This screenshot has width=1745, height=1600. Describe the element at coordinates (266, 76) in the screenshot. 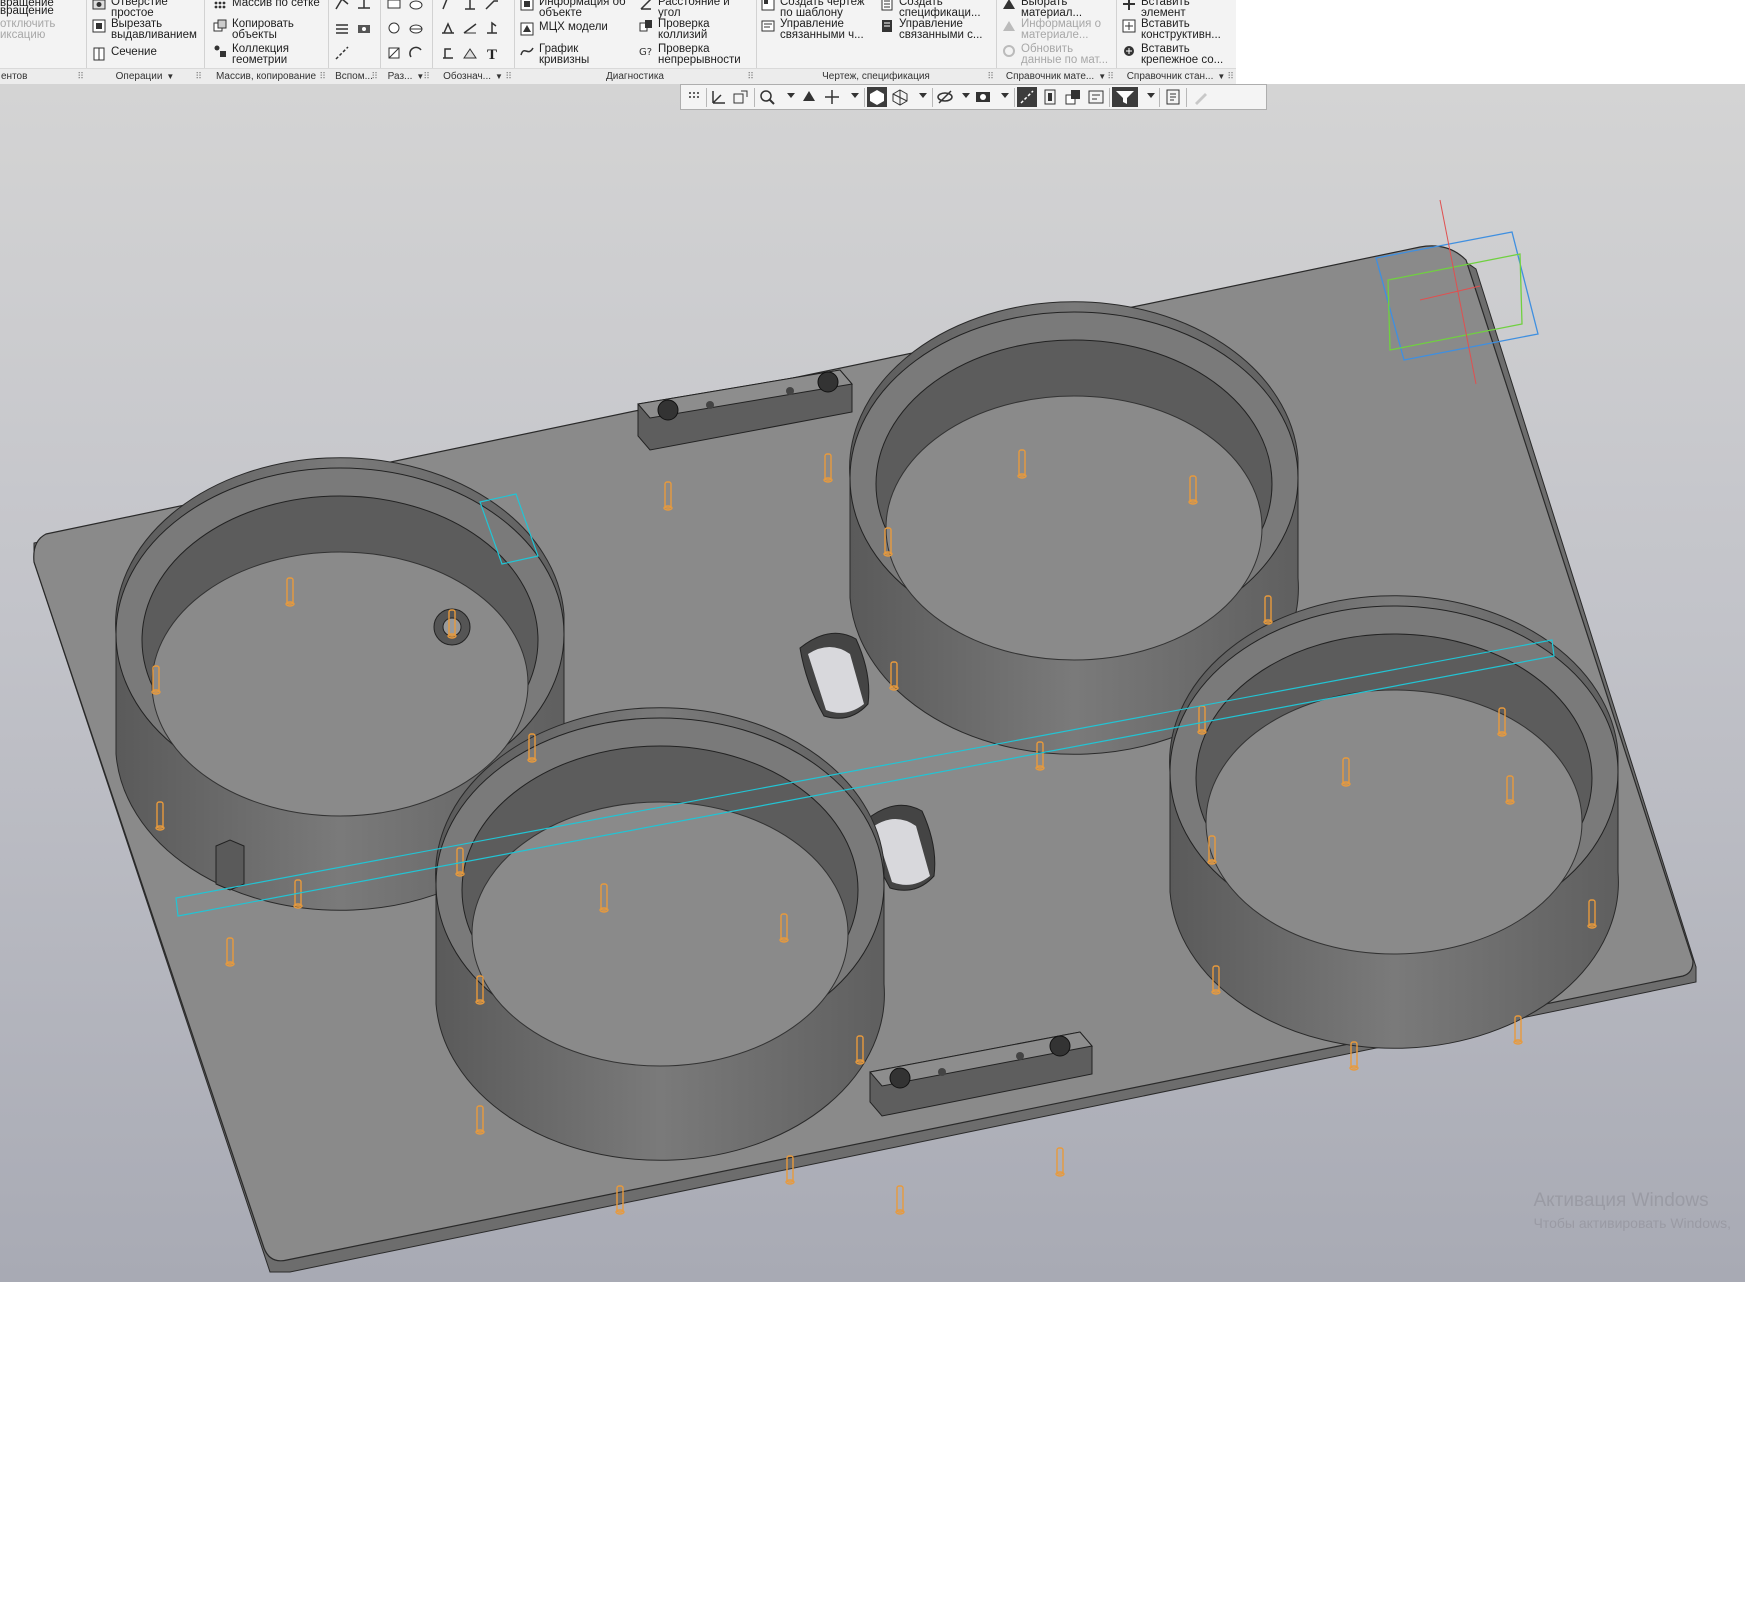

I see `ribbon-group-label: Массив, копирование ⠿` at that location.